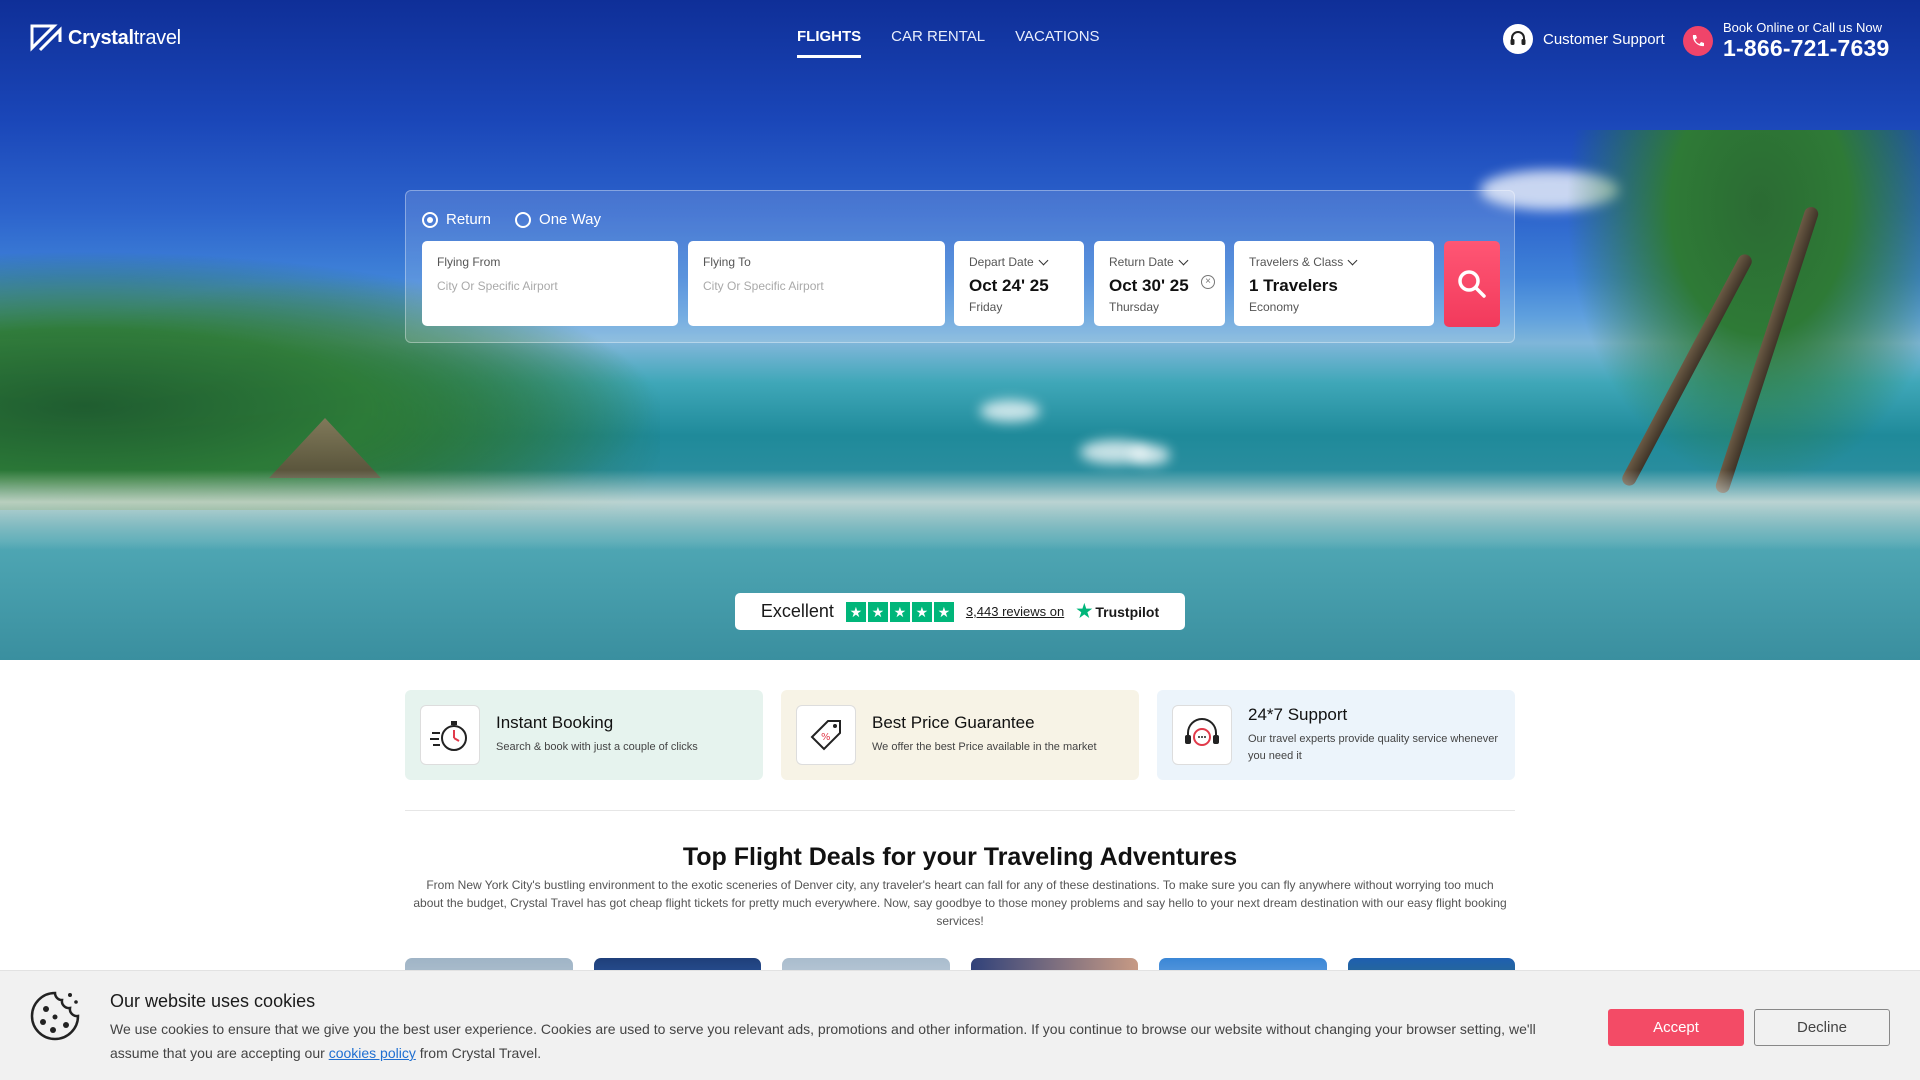  I want to click on accept-cookies-button: Accept, so click(1676, 1027).